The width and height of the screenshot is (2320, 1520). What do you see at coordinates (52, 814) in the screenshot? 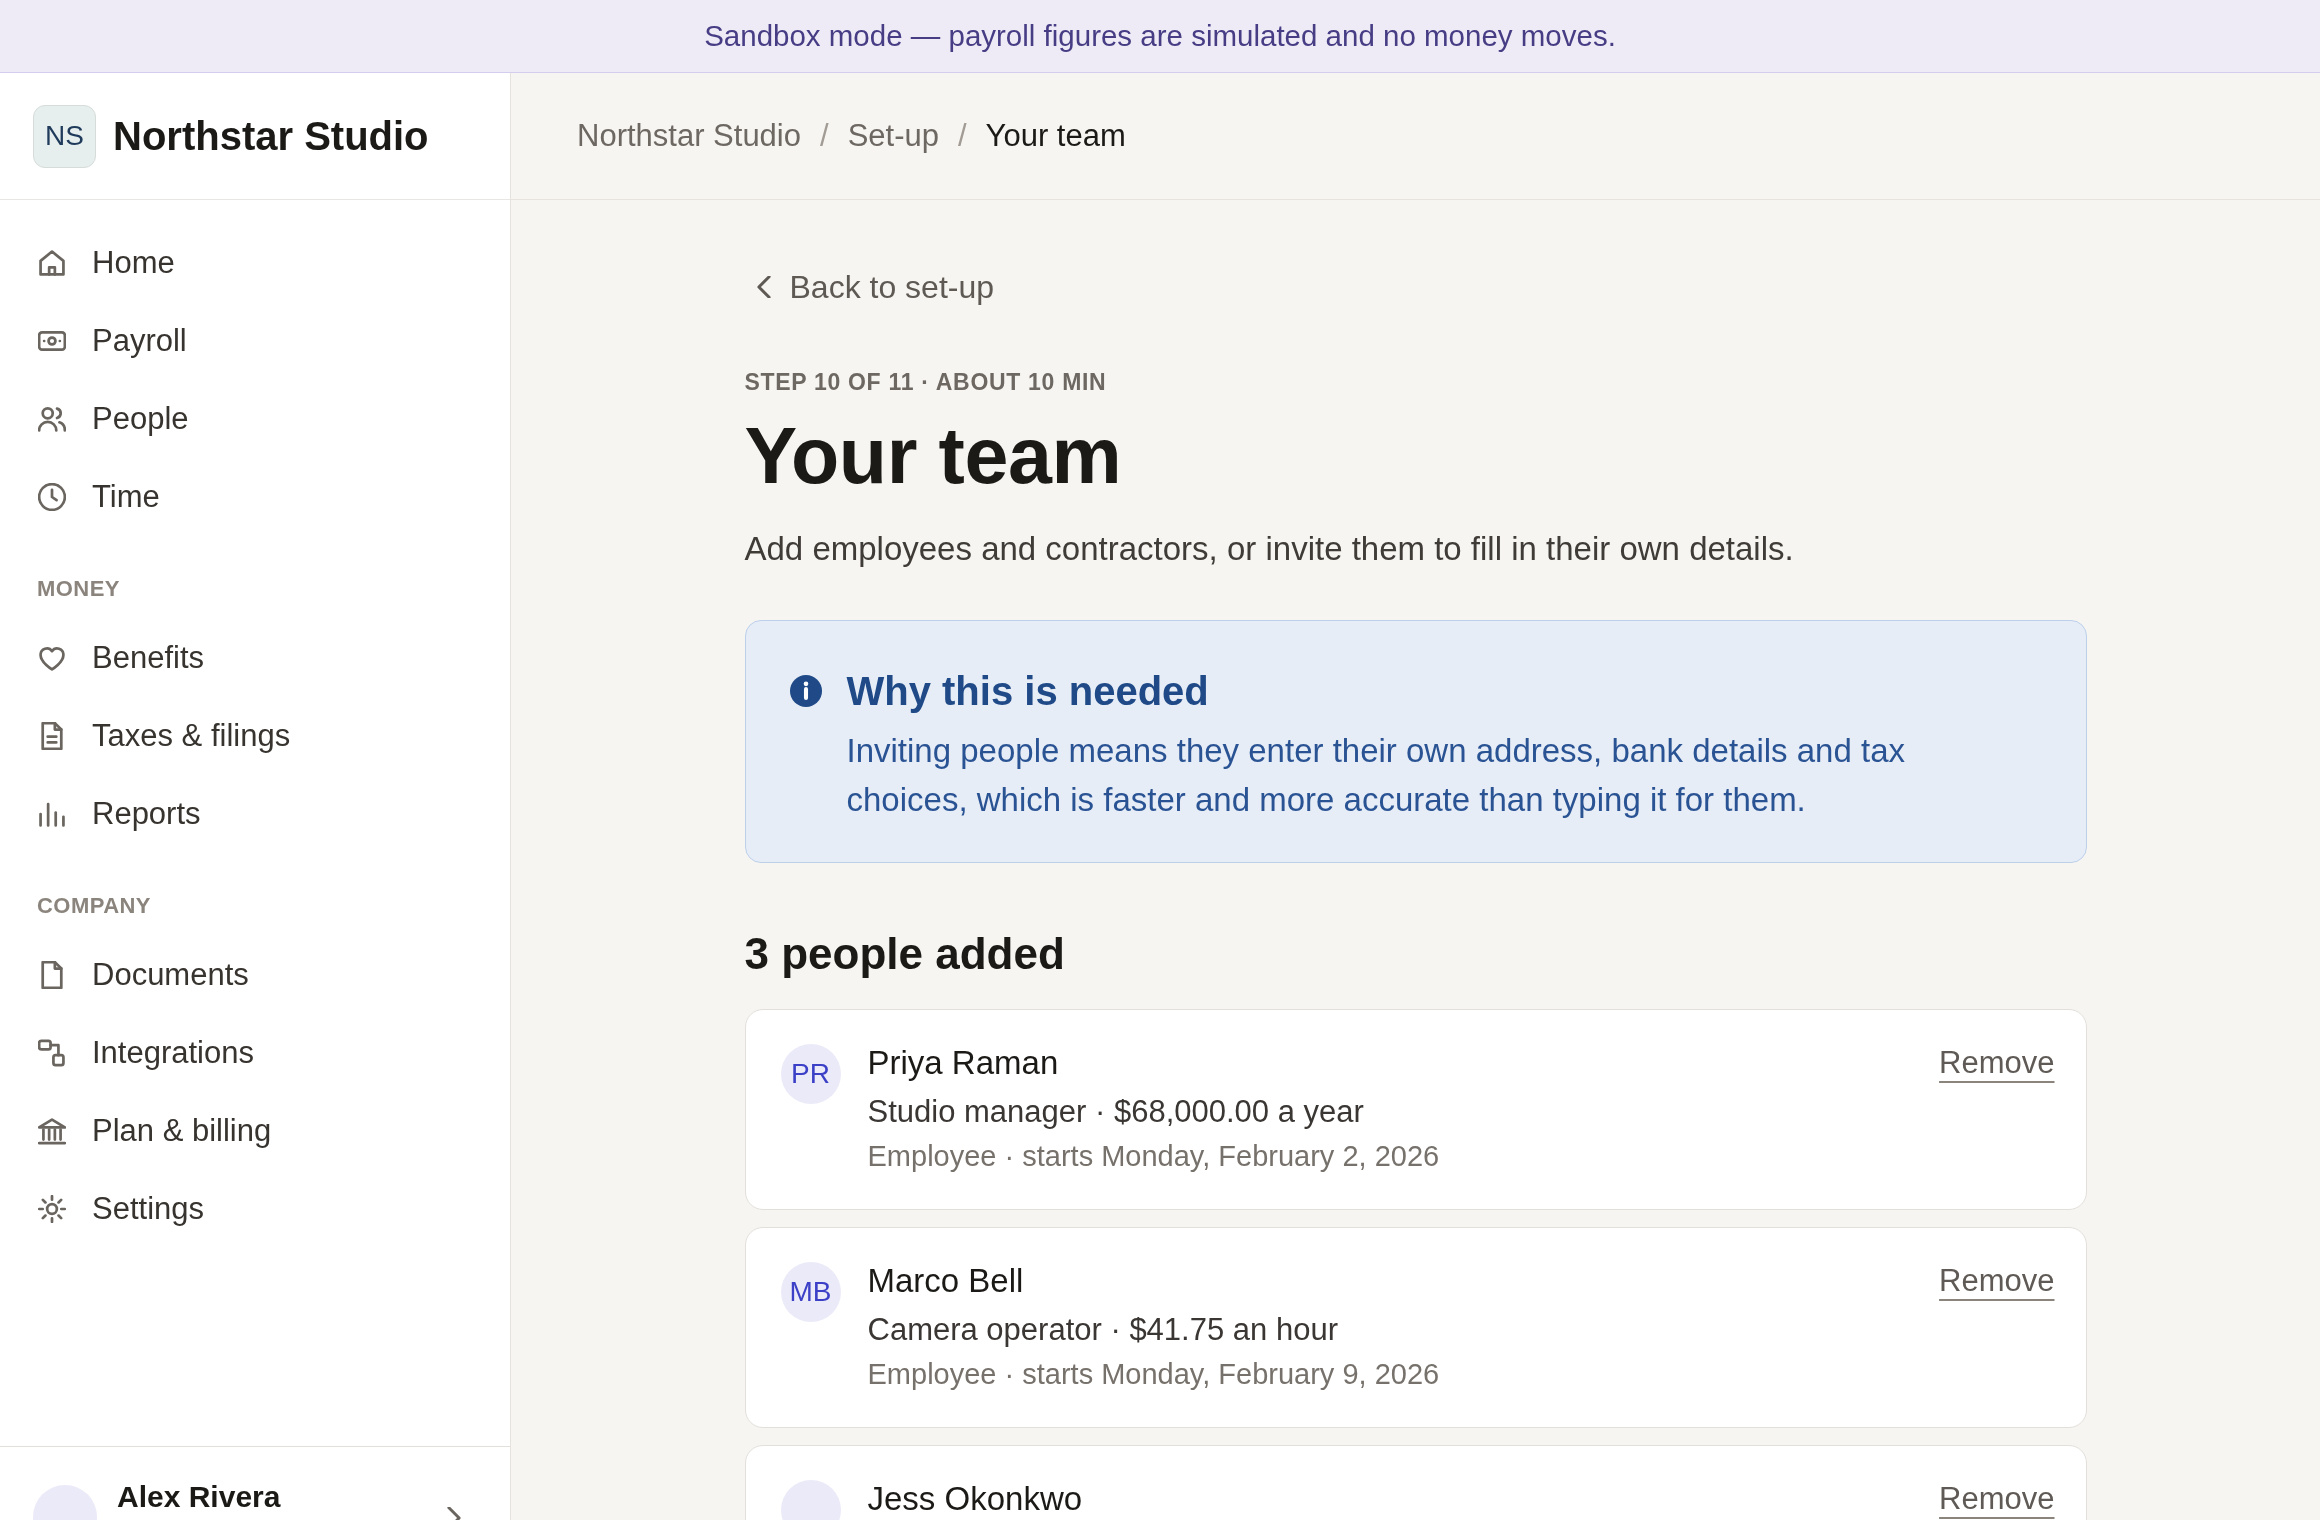
I see `bar-chart-icon` at bounding box center [52, 814].